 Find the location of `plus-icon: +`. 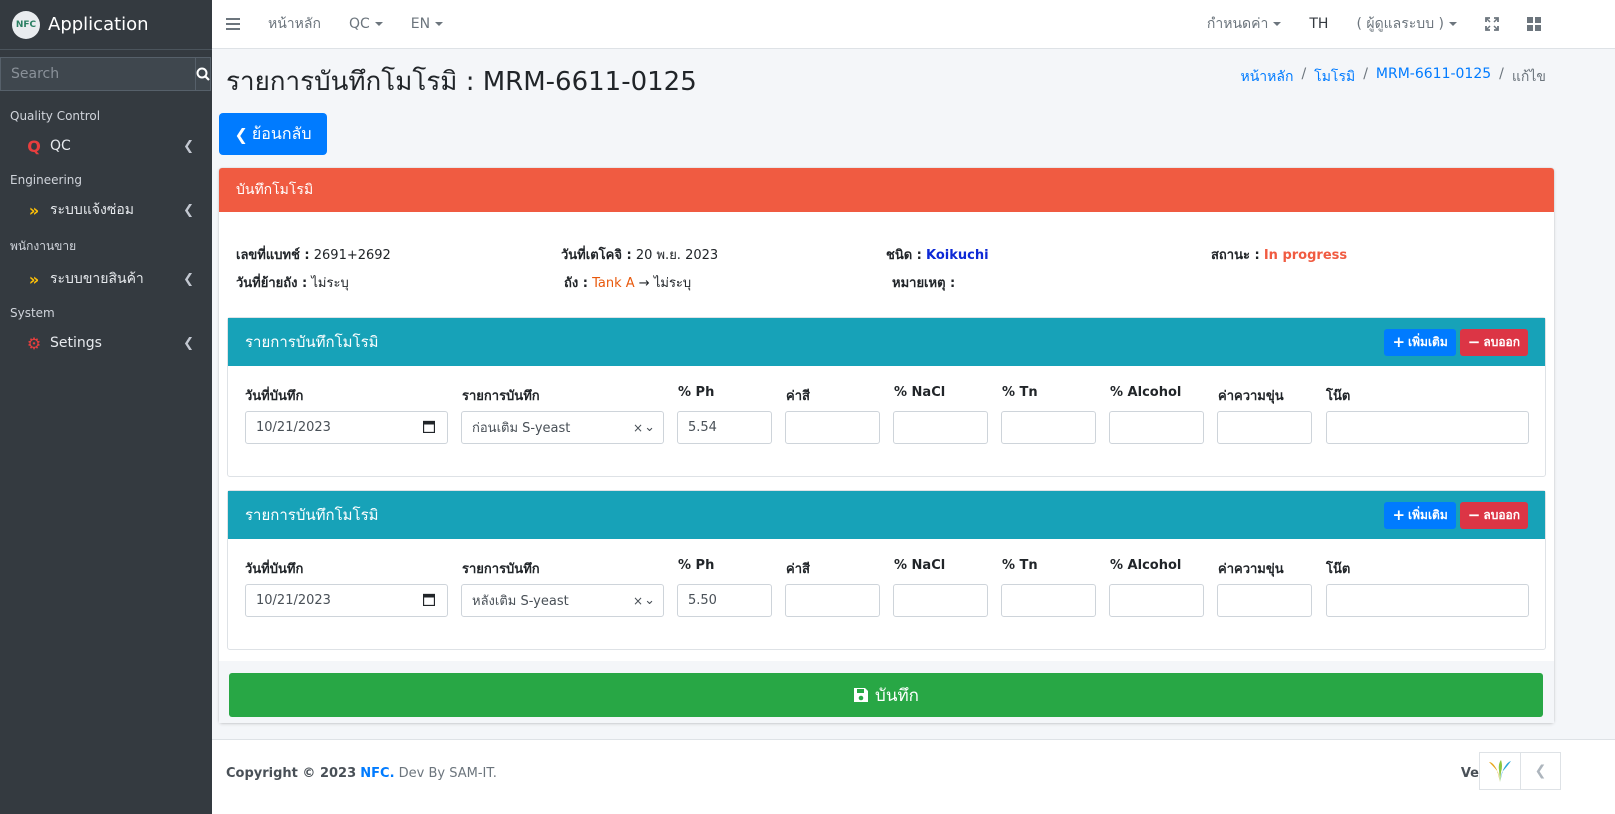

plus-icon: + is located at coordinates (1399, 342).